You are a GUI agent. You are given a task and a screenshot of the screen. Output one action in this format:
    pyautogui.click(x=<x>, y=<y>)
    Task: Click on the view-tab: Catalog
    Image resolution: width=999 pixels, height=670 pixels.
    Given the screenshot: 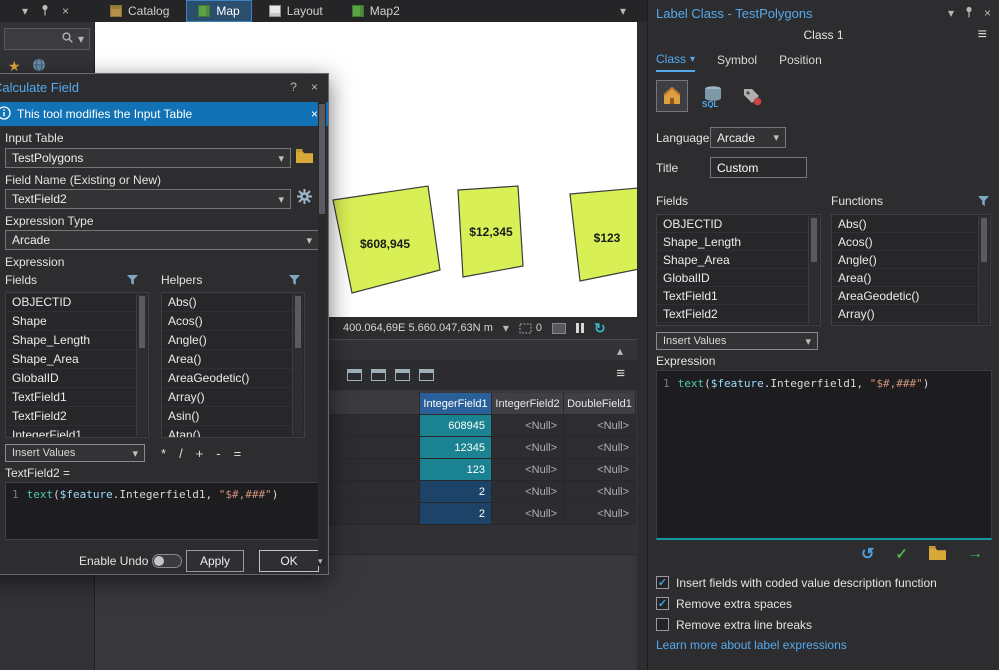 What is the action you would take?
    pyautogui.click(x=139, y=11)
    